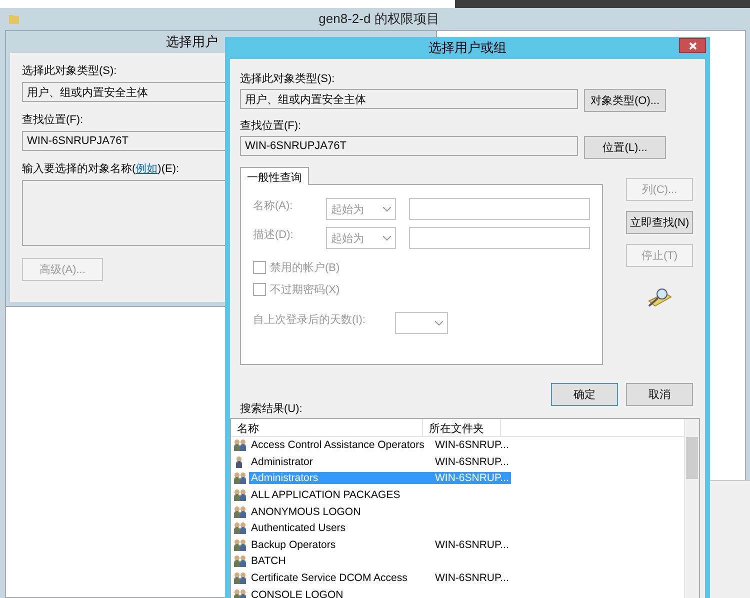 The width and height of the screenshot is (750, 598). What do you see at coordinates (337, 445) in the screenshot?
I see `account-name: Access Control Assistance Operators` at bounding box center [337, 445].